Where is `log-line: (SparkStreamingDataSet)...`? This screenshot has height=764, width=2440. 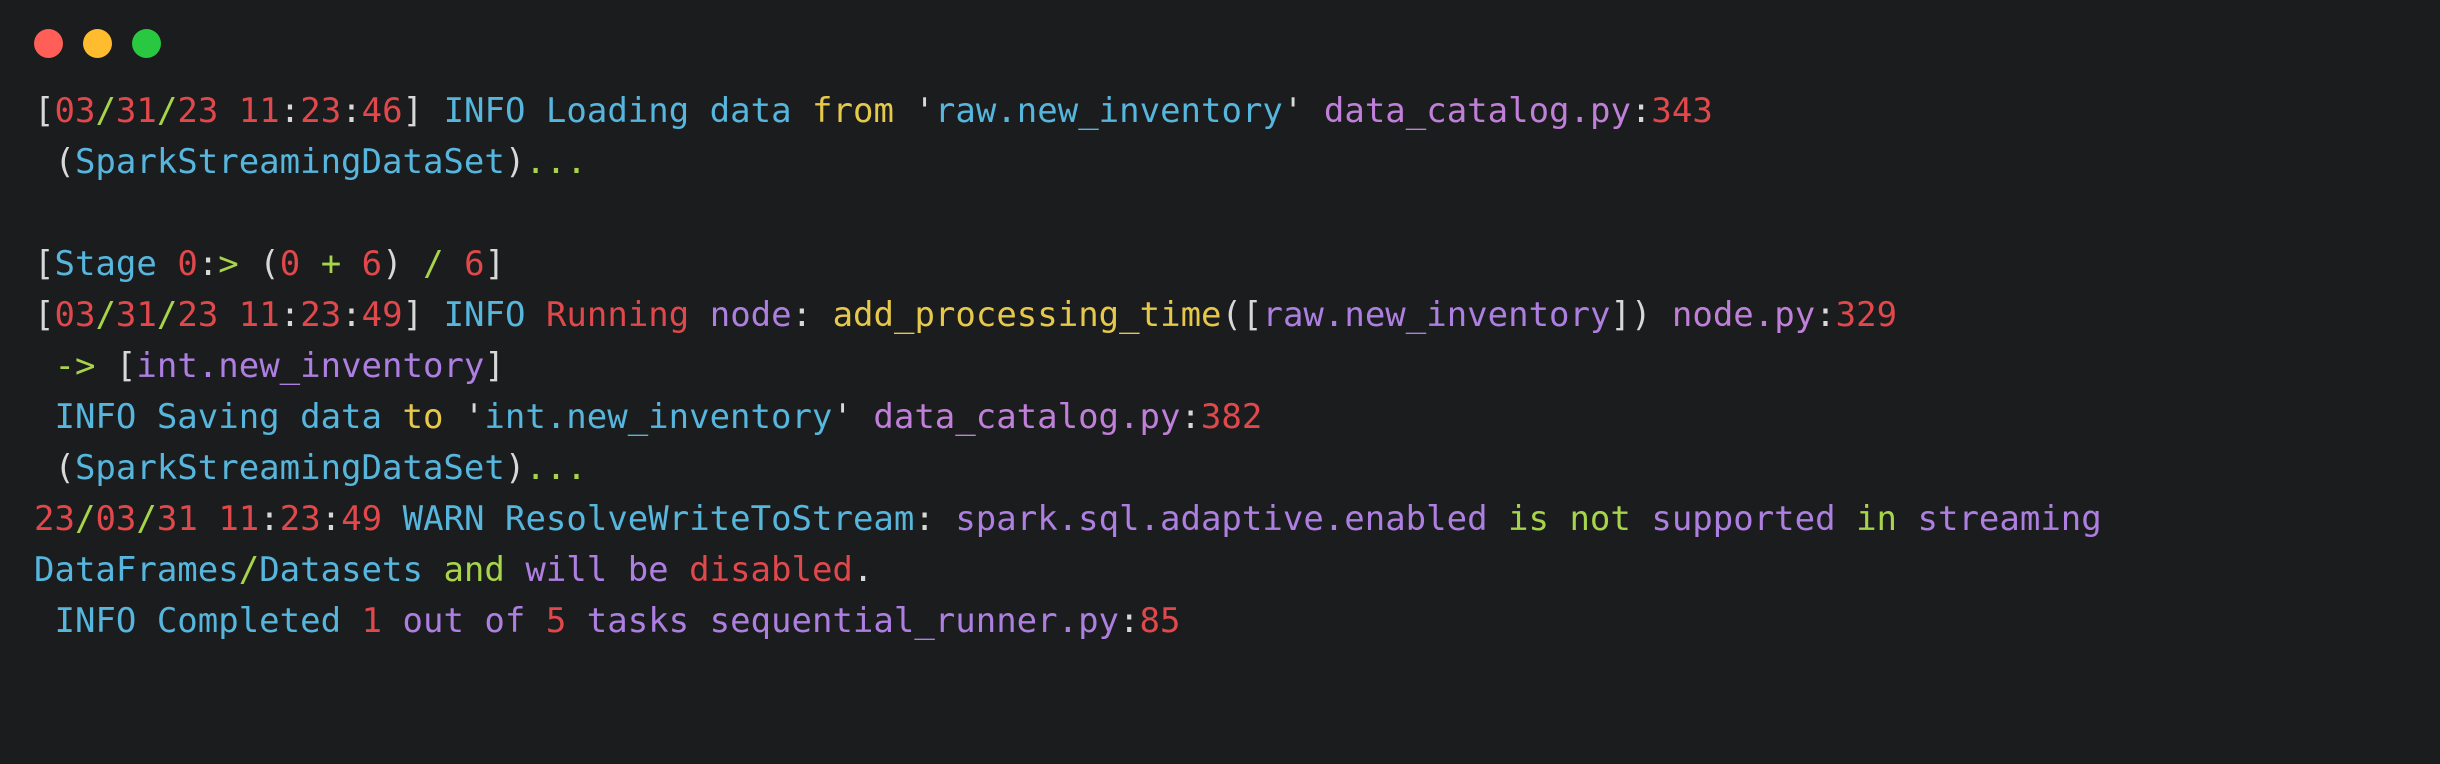 log-line: (SparkStreamingDataSet)... is located at coordinates (1237, 162).